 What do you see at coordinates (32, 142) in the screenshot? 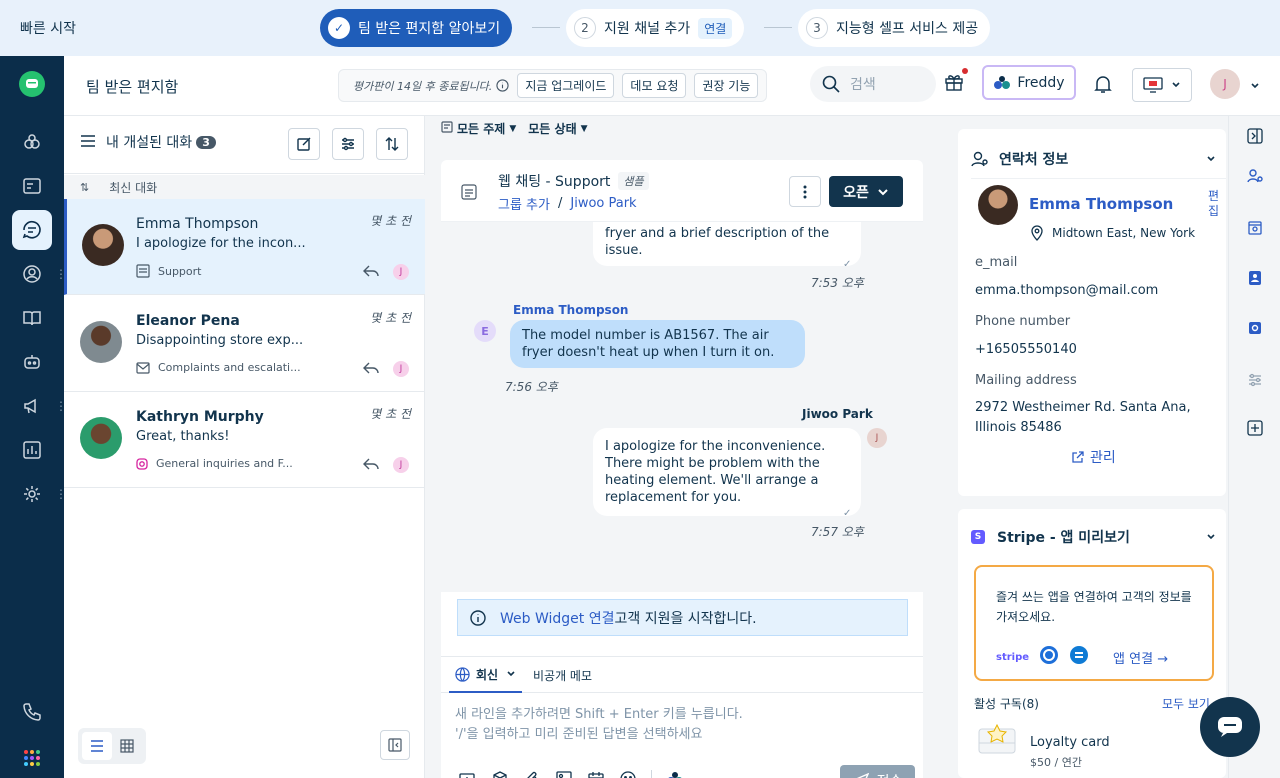
I see `freddy-nav-icon` at bounding box center [32, 142].